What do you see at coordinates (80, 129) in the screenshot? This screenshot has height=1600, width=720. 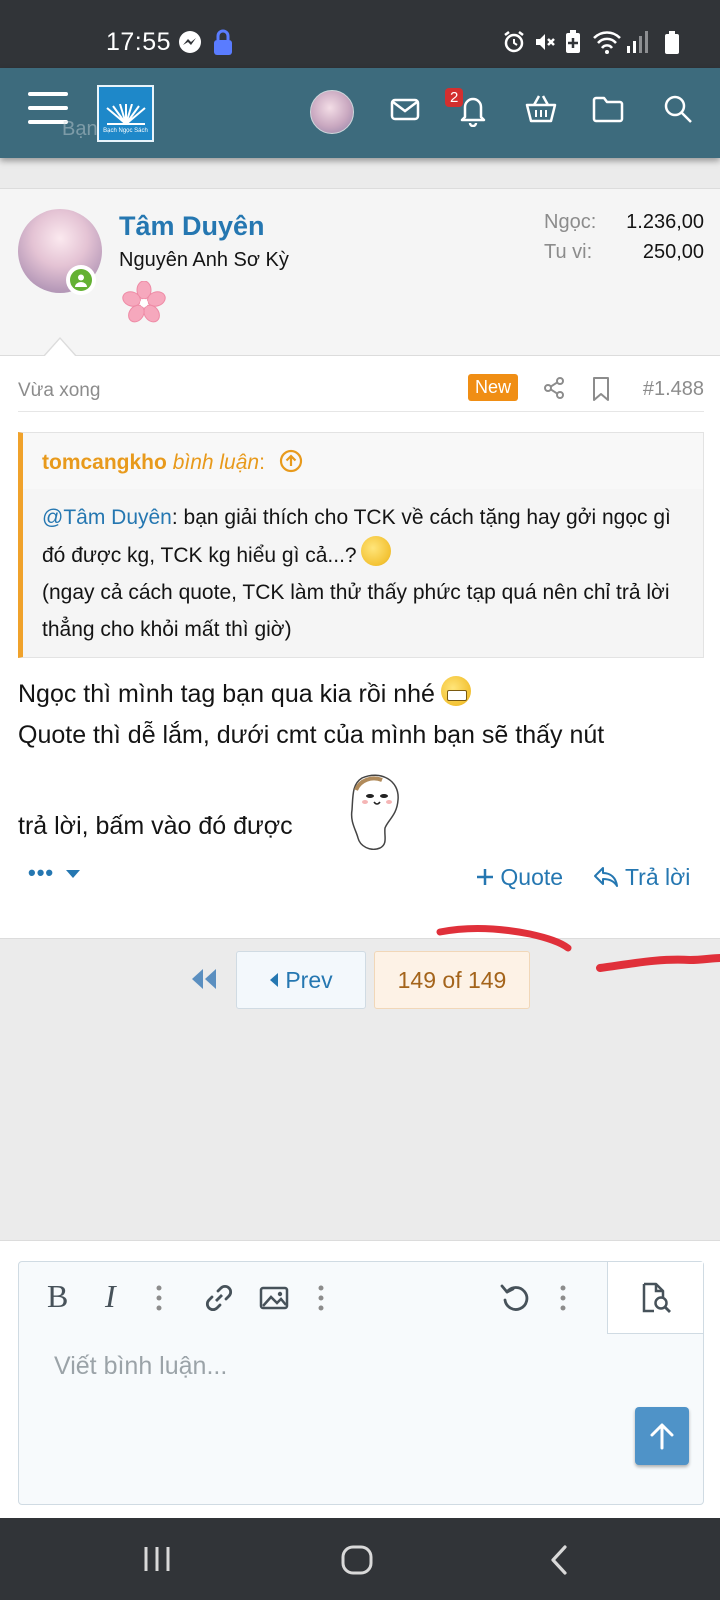 I see `ghost-text: Bạn` at bounding box center [80, 129].